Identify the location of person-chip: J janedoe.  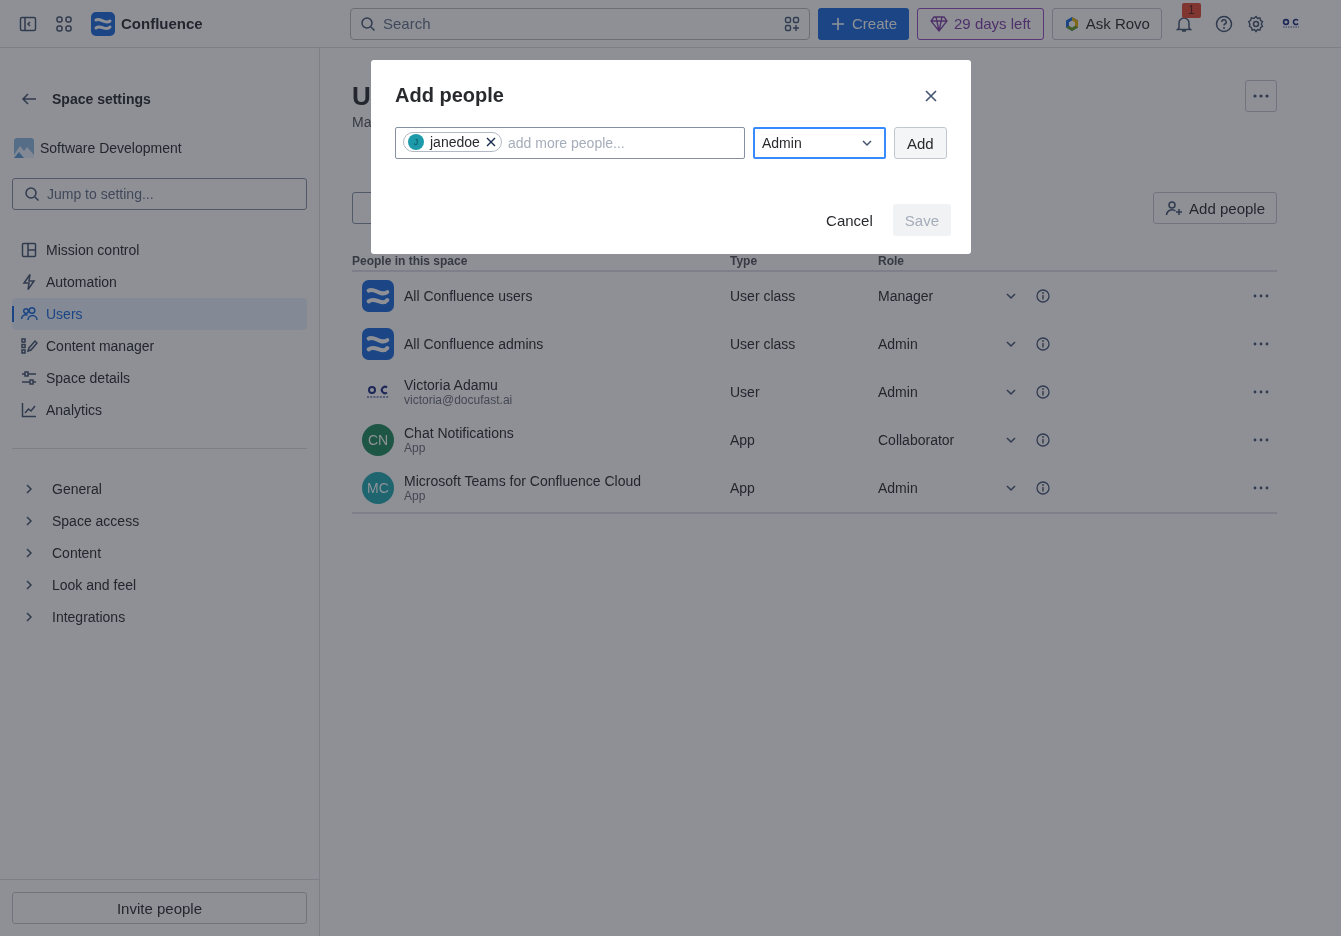
(452, 142).